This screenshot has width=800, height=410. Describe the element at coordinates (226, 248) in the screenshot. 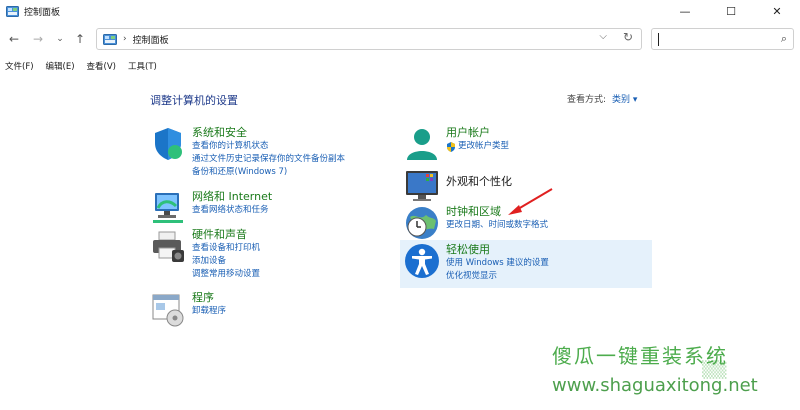

I see `link-devices-printers: 查看设备和打印机` at that location.